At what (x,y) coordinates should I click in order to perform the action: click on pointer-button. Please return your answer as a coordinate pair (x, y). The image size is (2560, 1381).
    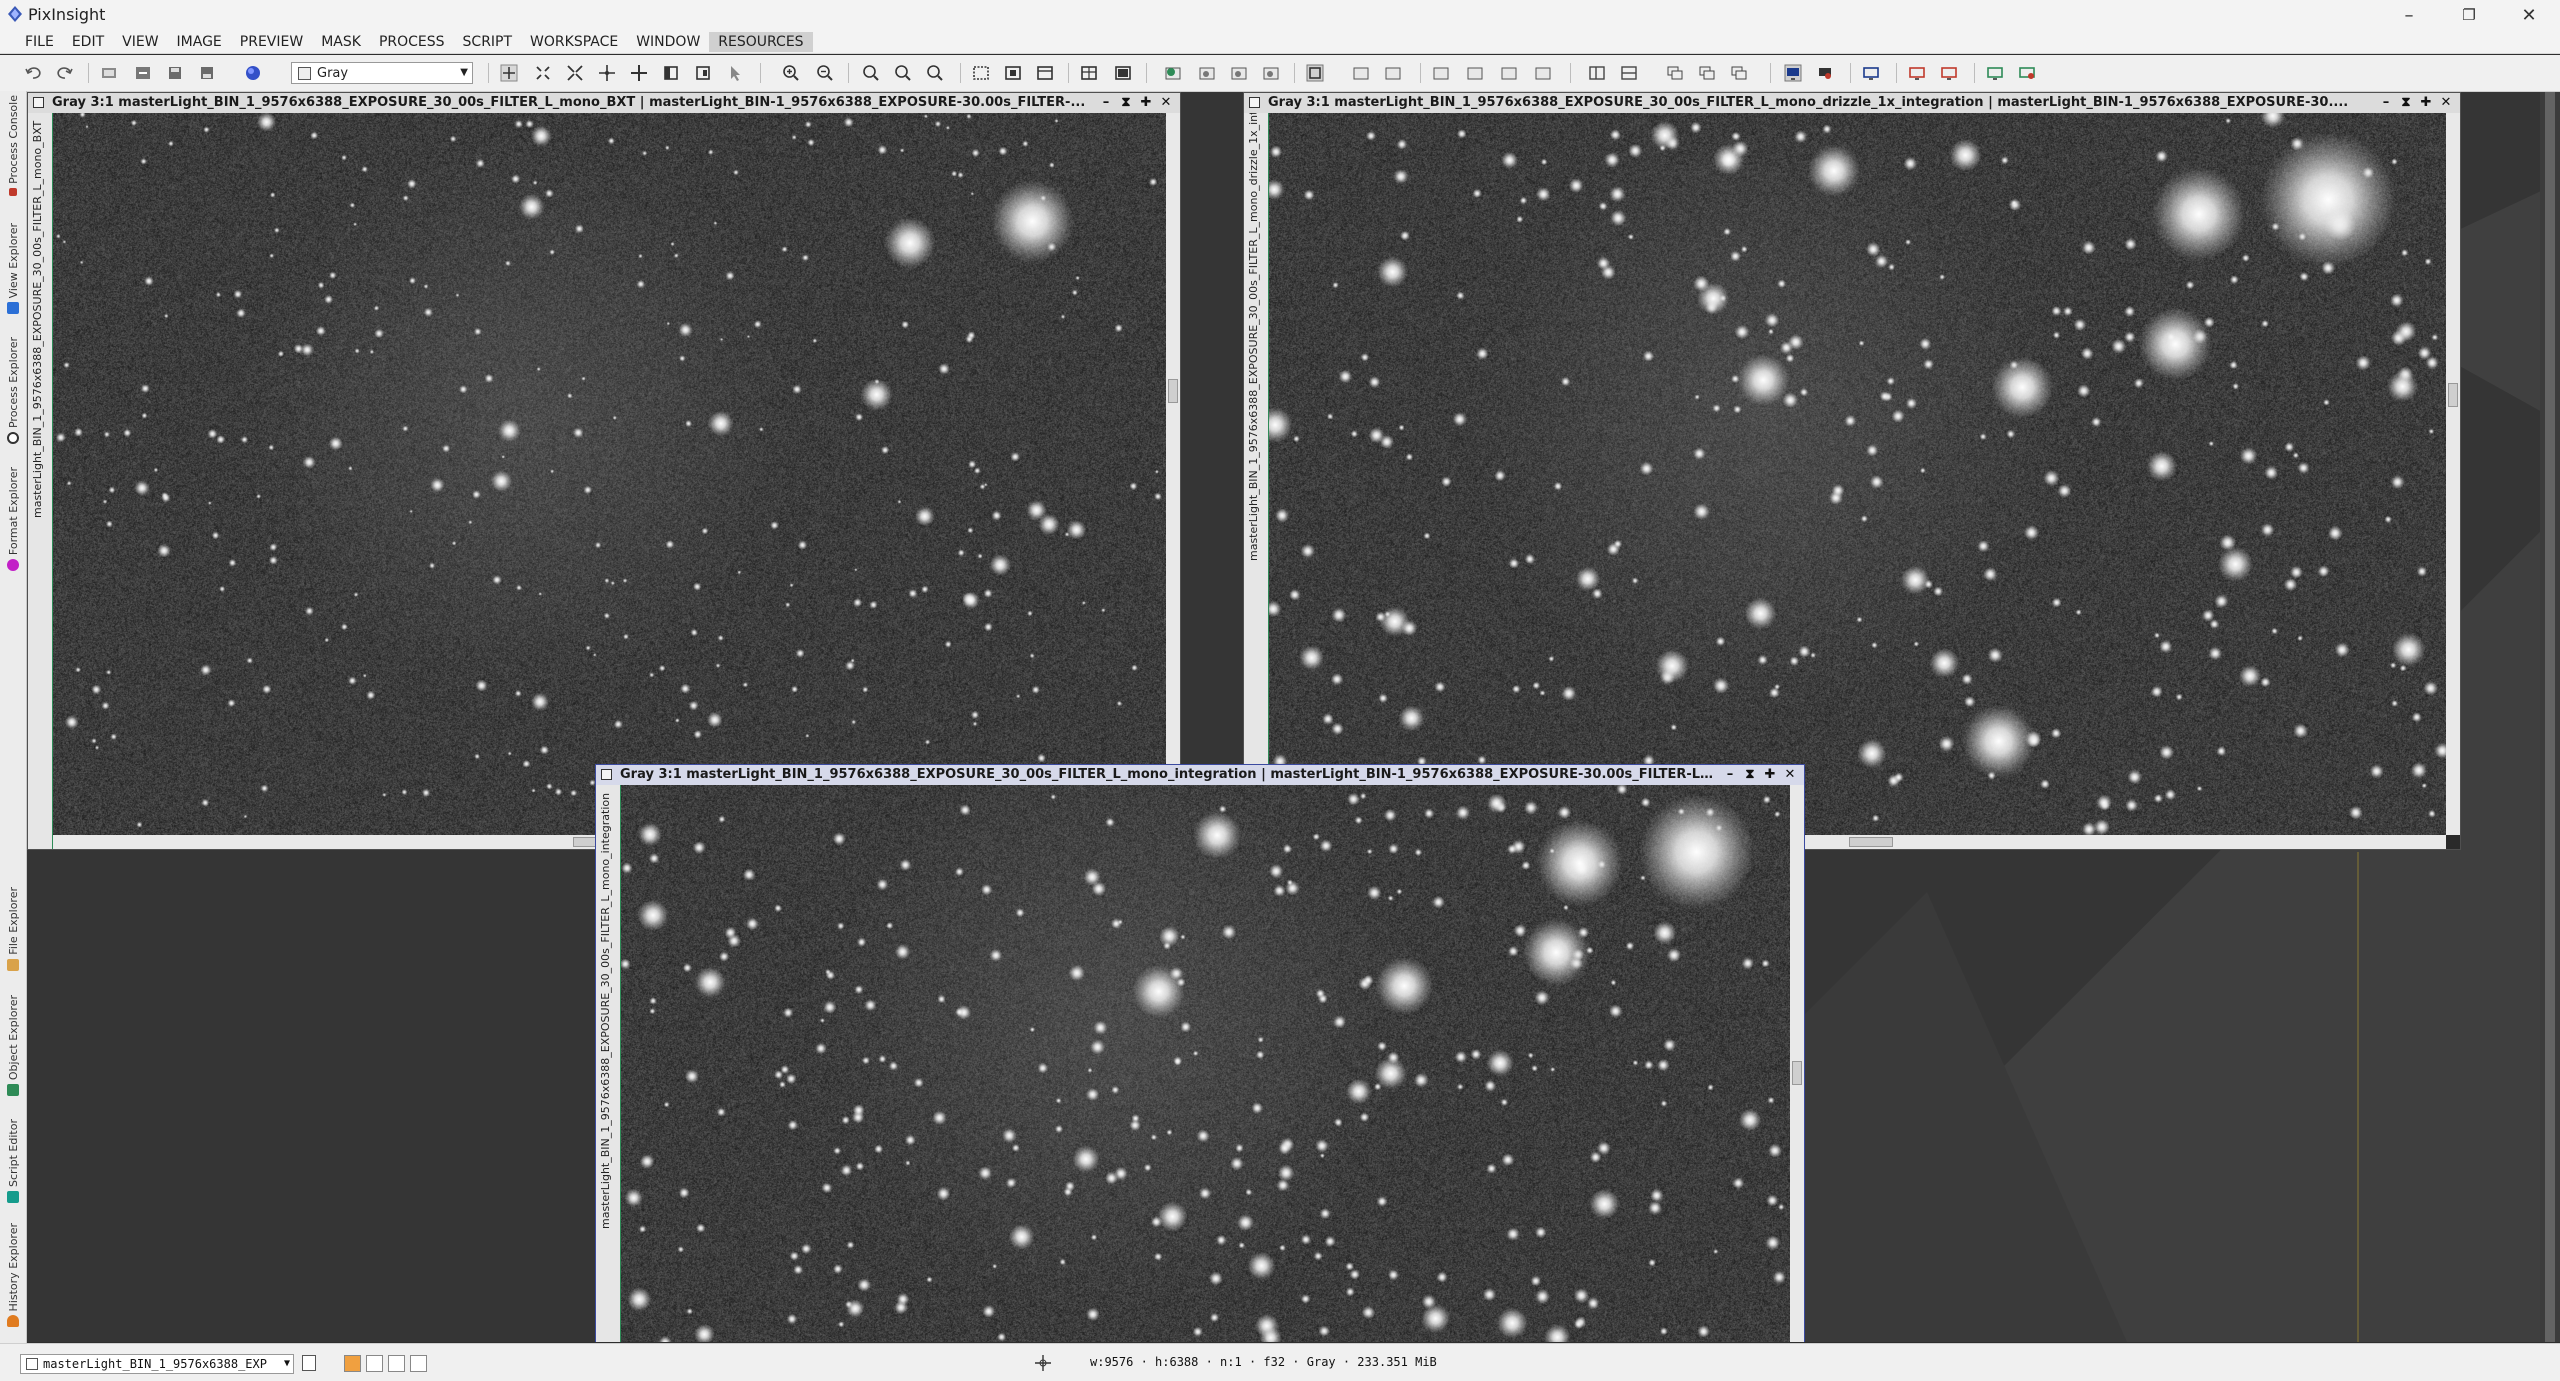
    Looking at the image, I should click on (735, 73).